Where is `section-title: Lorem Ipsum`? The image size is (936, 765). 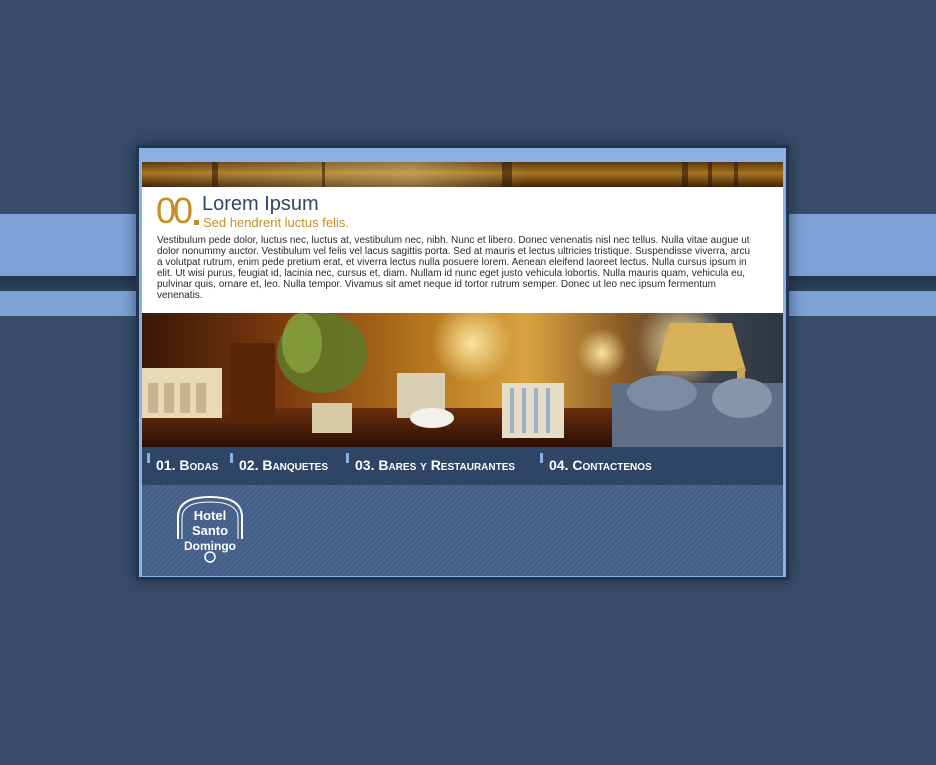
section-title: Lorem Ipsum is located at coordinates (260, 204).